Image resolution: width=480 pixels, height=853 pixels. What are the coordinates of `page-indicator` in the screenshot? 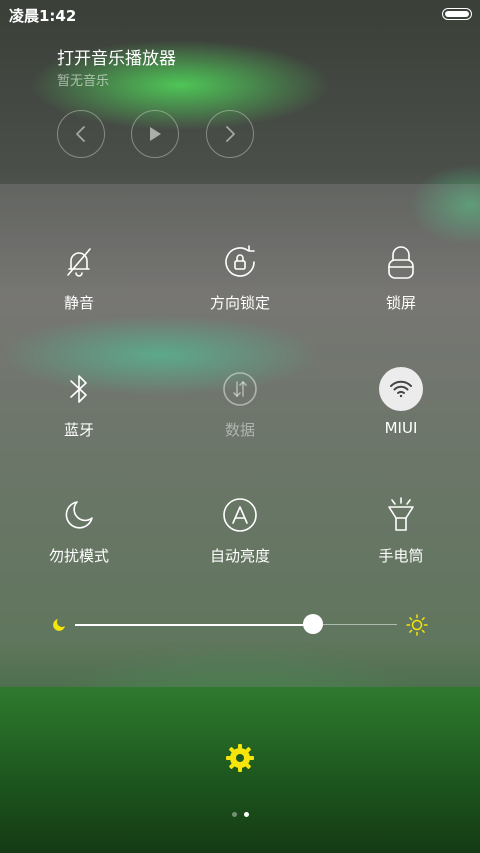 It's located at (240, 814).